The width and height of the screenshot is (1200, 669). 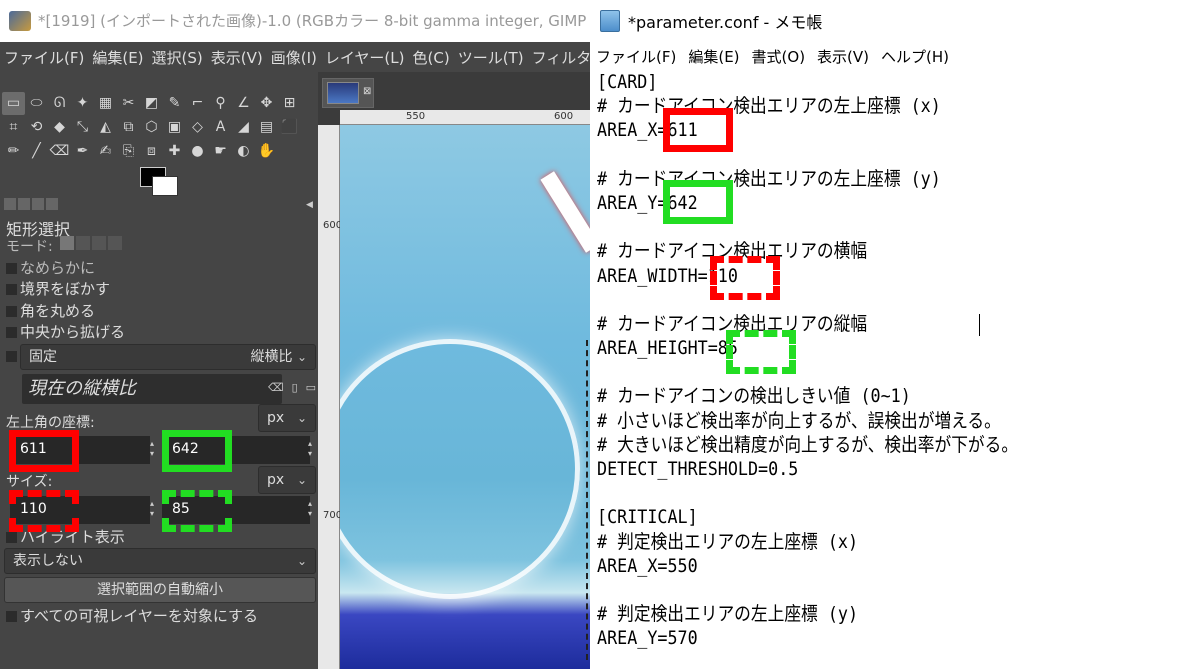 I want to click on measure-icon: ∠, so click(x=243, y=103).